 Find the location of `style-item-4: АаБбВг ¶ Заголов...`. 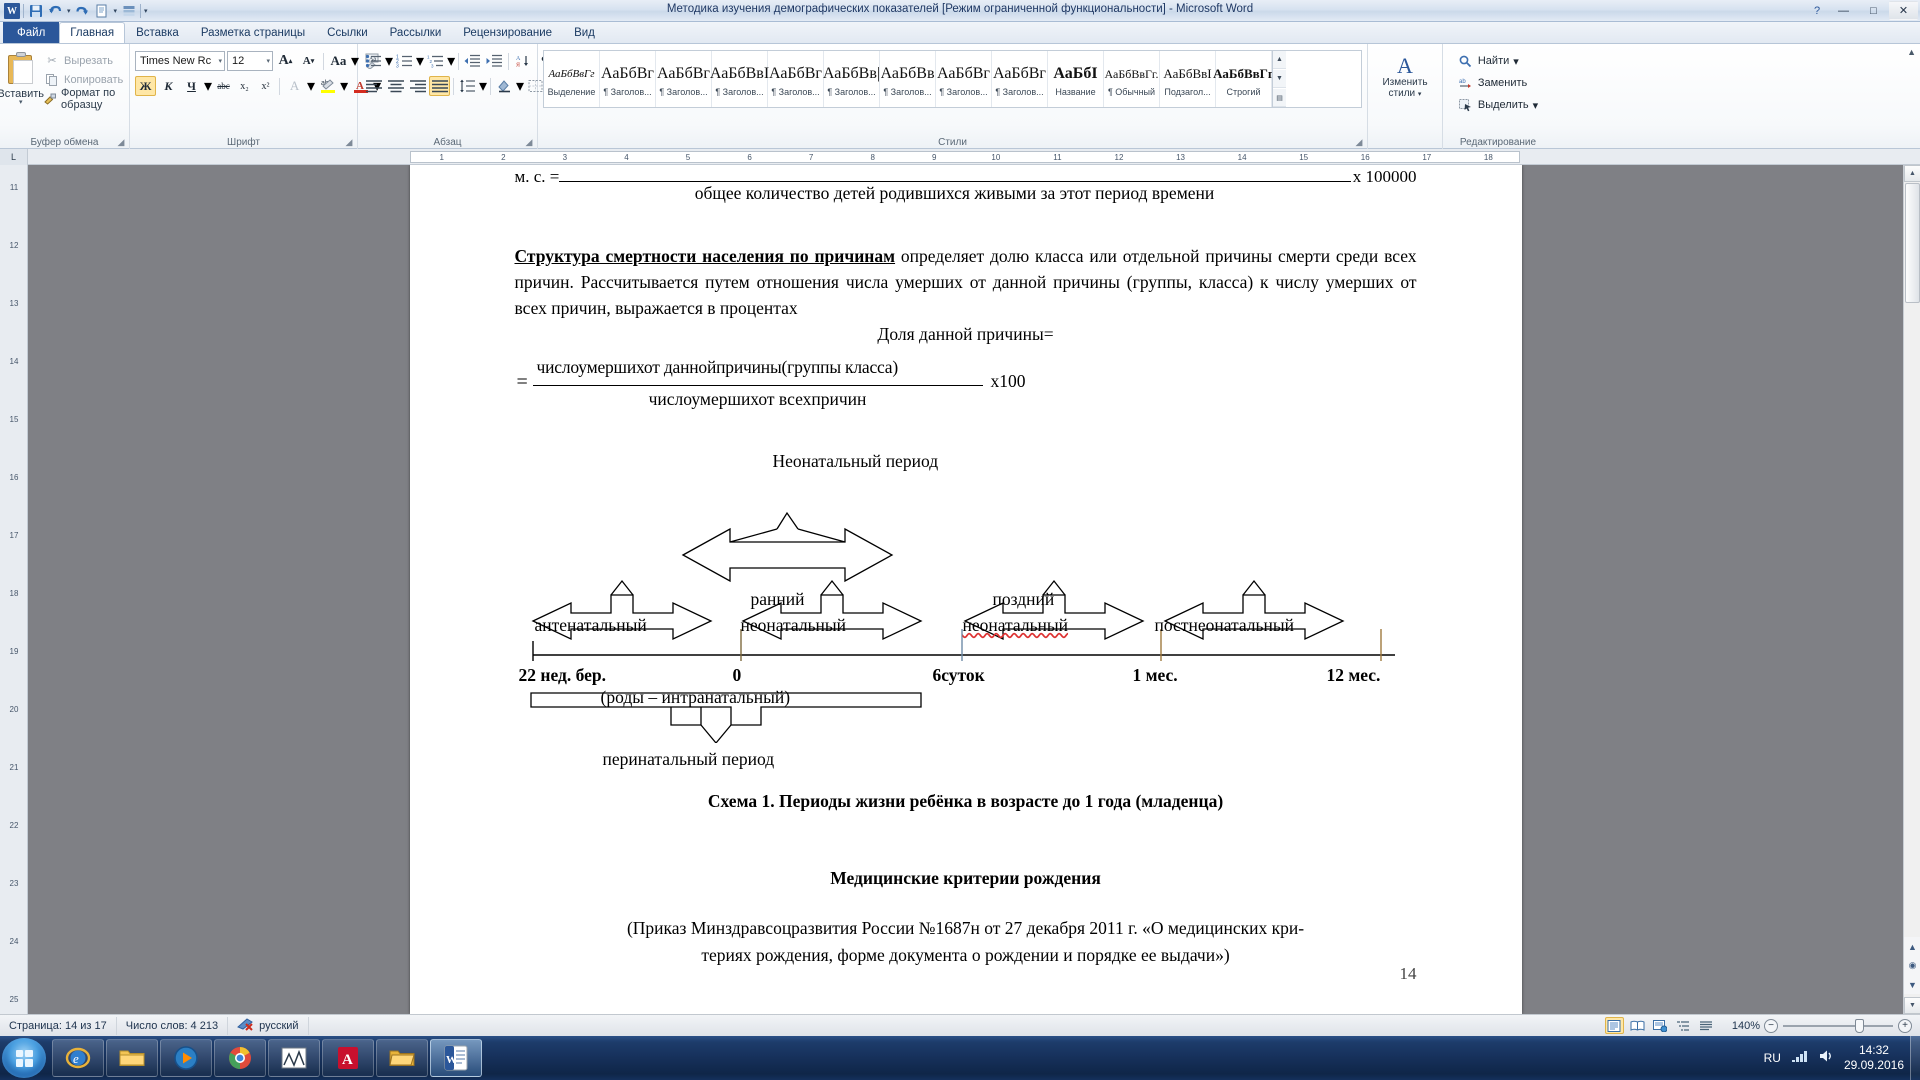

style-item-4: АаБбВг ¶ Заголов... is located at coordinates (796, 79).